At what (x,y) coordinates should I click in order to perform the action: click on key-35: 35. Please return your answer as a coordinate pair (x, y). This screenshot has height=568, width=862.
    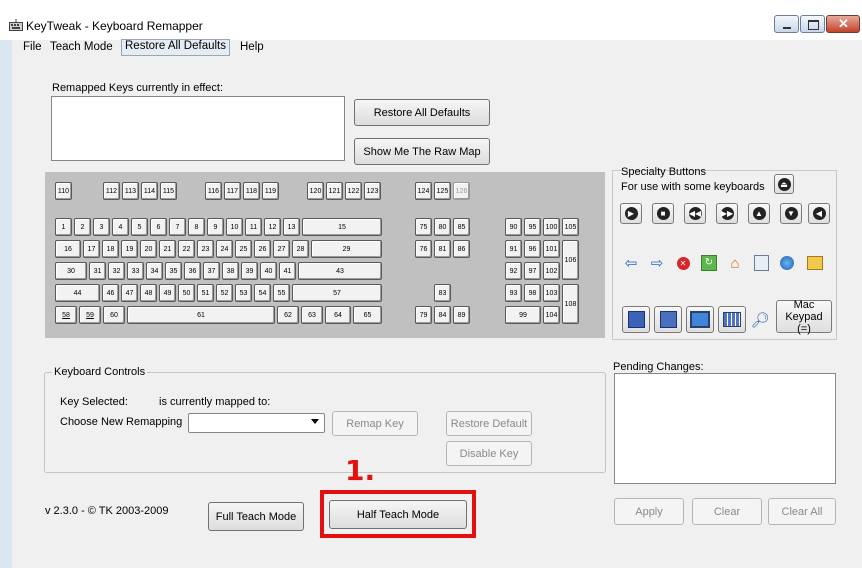
    Looking at the image, I should click on (173, 271).